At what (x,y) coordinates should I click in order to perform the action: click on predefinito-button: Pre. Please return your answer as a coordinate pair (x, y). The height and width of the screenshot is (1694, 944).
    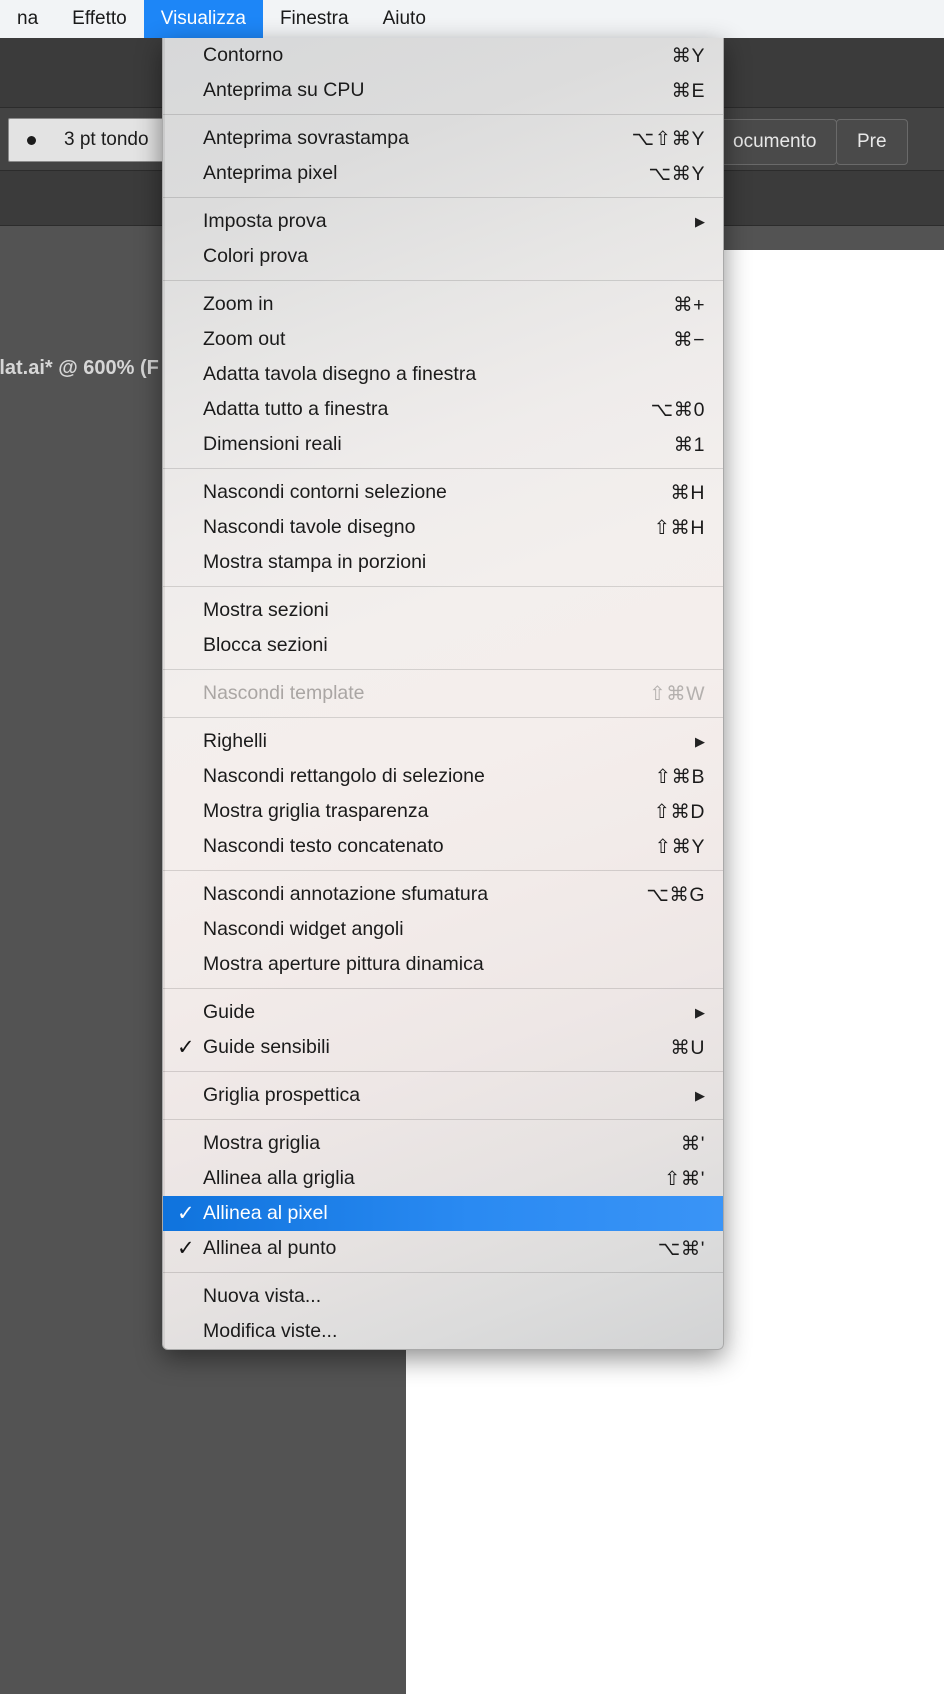
    Looking at the image, I should click on (872, 142).